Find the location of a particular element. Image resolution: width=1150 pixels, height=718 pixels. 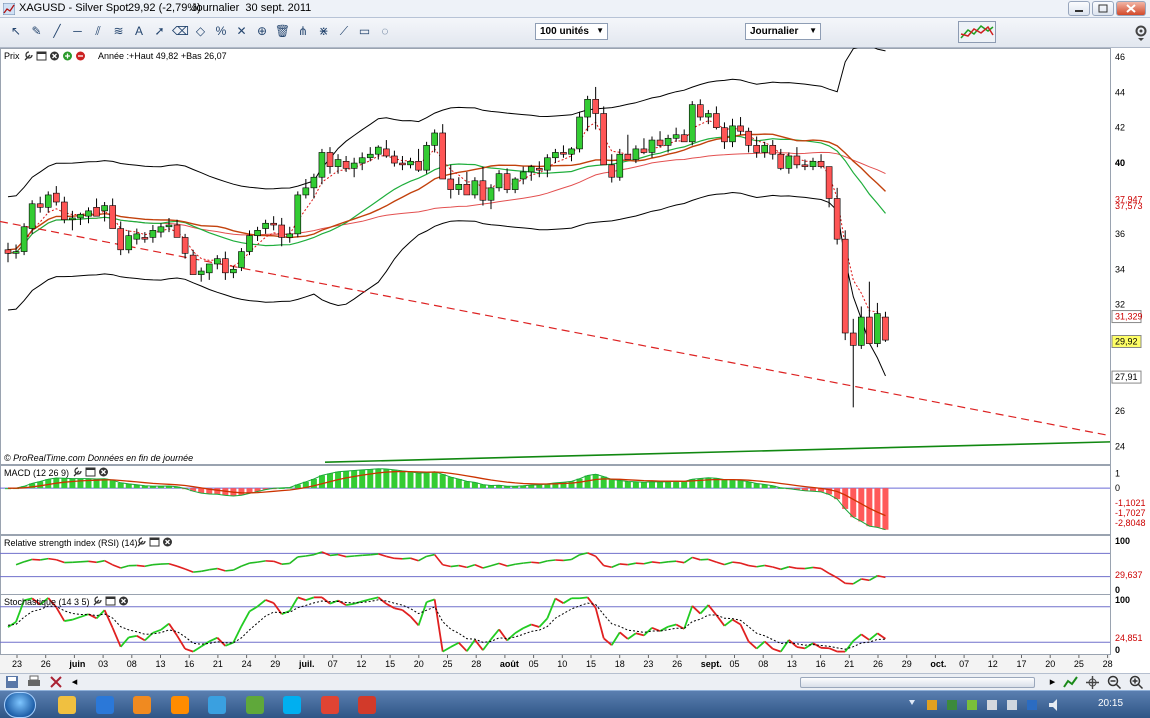

channel-icon: ⫽ is located at coordinates (98, 31).